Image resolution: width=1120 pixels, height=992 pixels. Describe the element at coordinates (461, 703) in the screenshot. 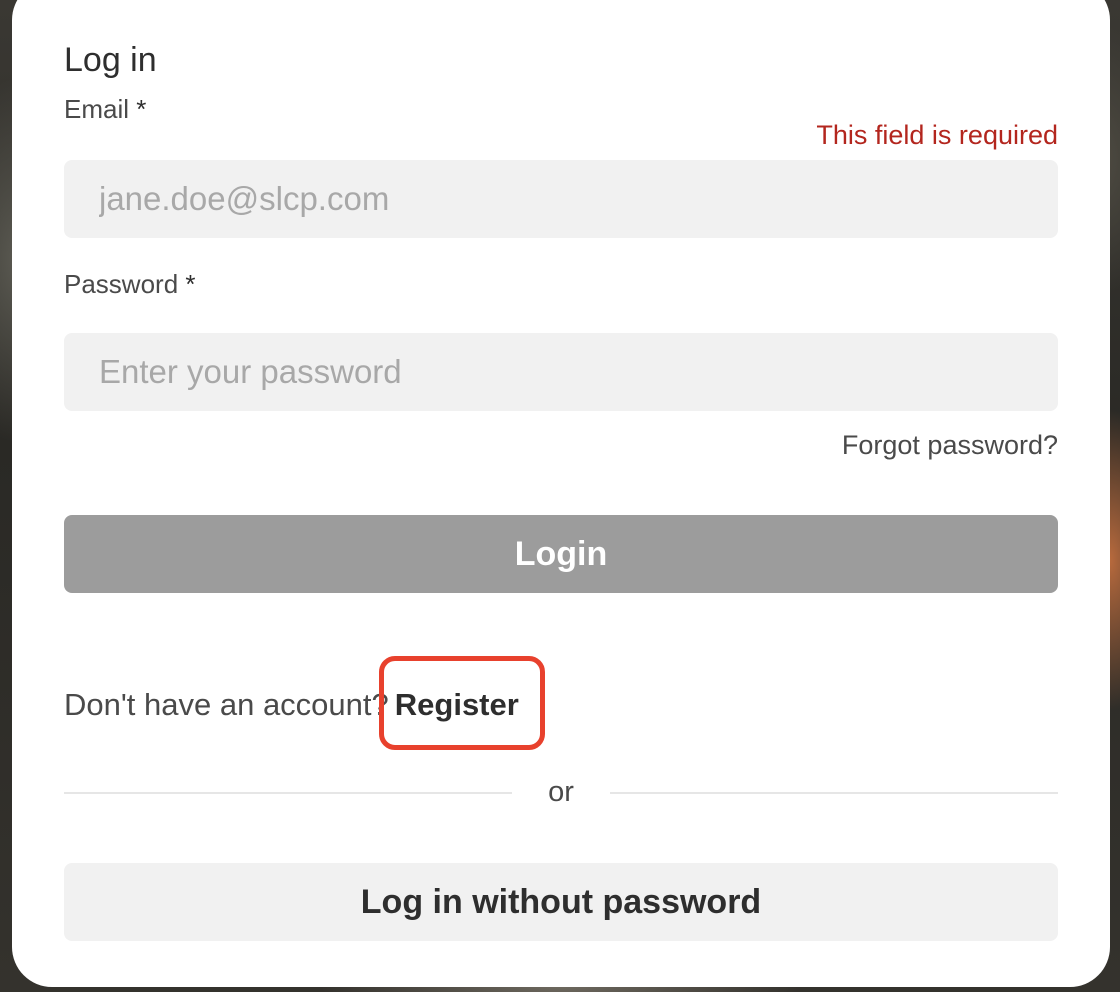

I see `register-link: Register` at that location.